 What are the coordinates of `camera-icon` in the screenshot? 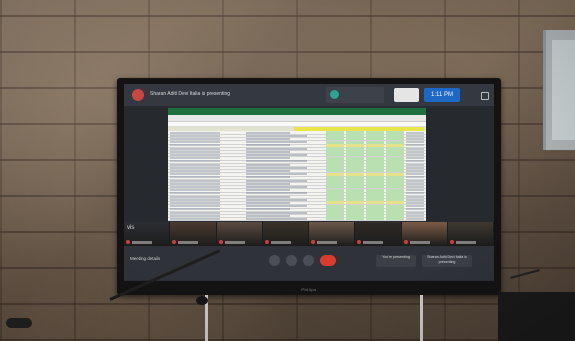 It's located at (291, 260).